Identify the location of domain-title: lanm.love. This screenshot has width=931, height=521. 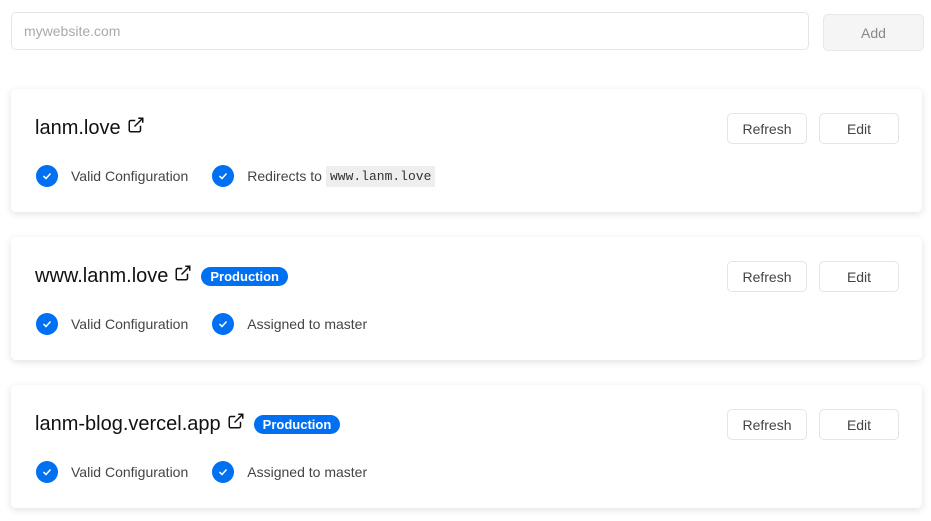
(90, 128).